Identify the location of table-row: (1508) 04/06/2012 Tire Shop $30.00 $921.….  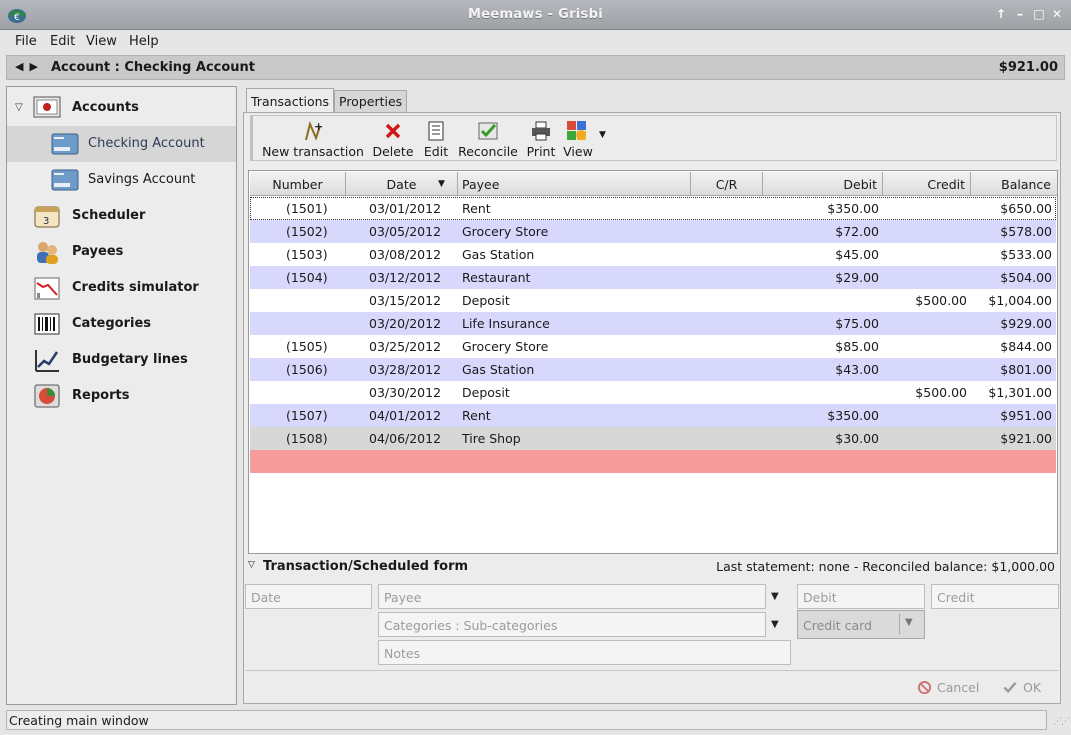
(653, 438).